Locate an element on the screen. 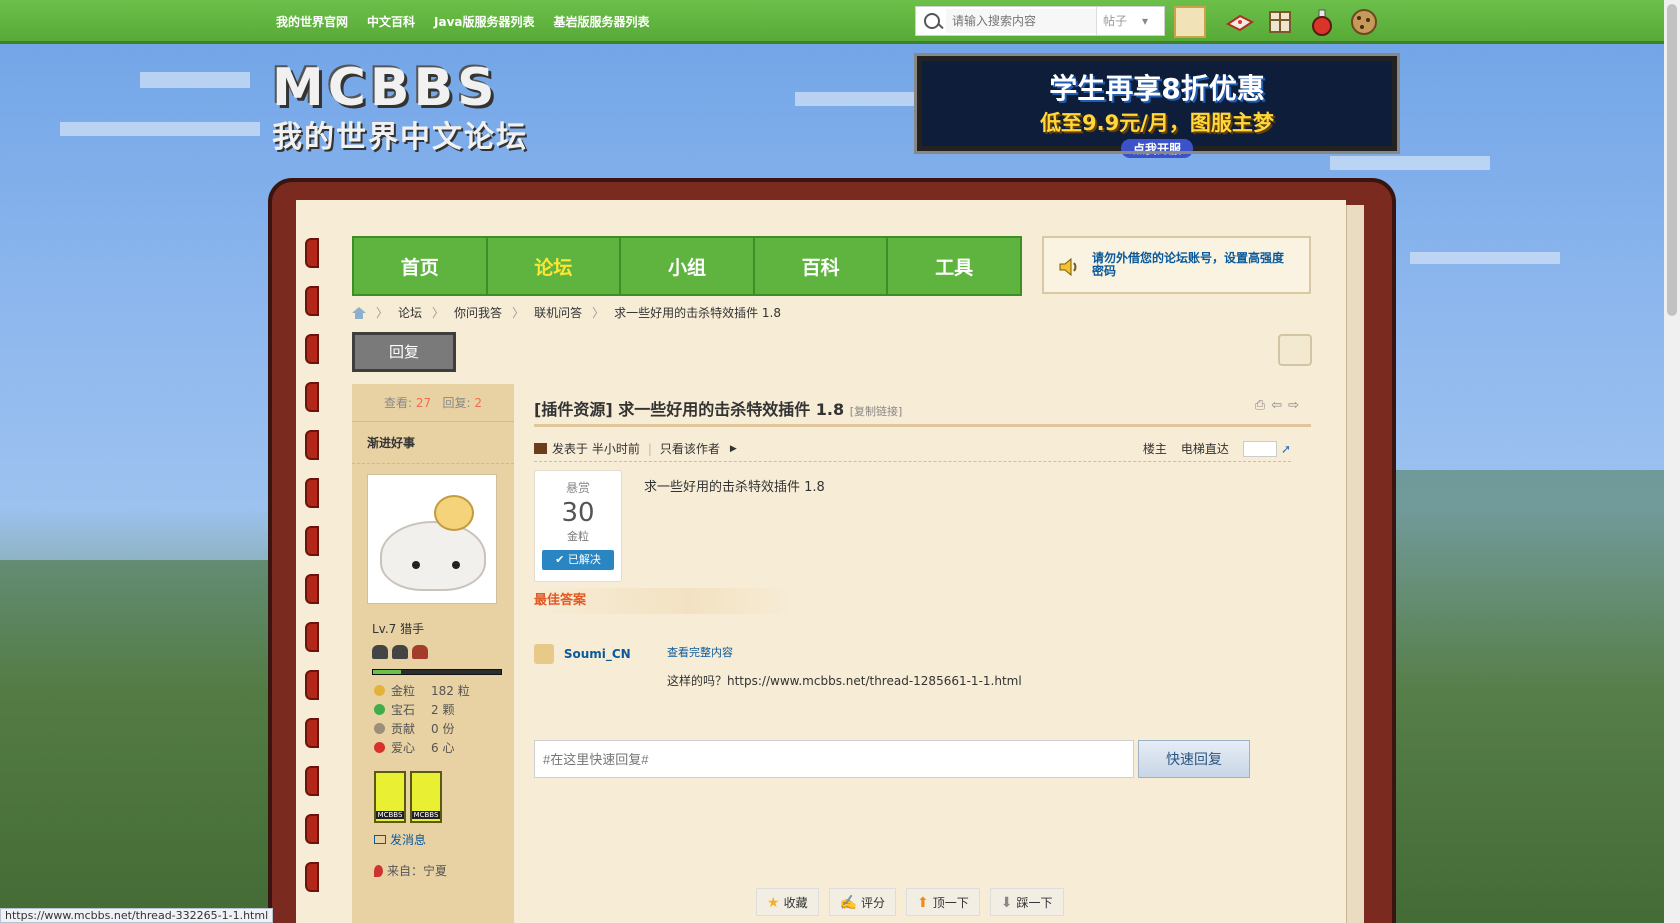  search-input is located at coordinates (1021, 21).